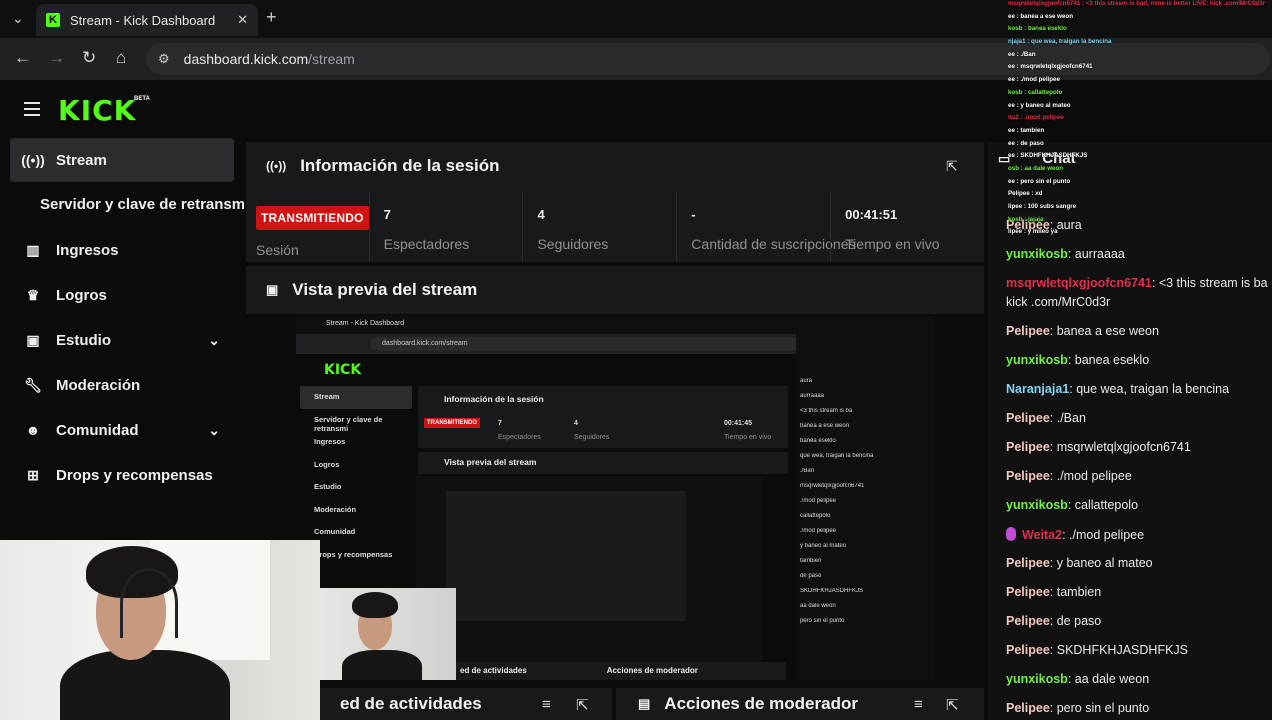 The height and width of the screenshot is (720, 1272). I want to click on site-settings-icon: ⚙, so click(164, 59).